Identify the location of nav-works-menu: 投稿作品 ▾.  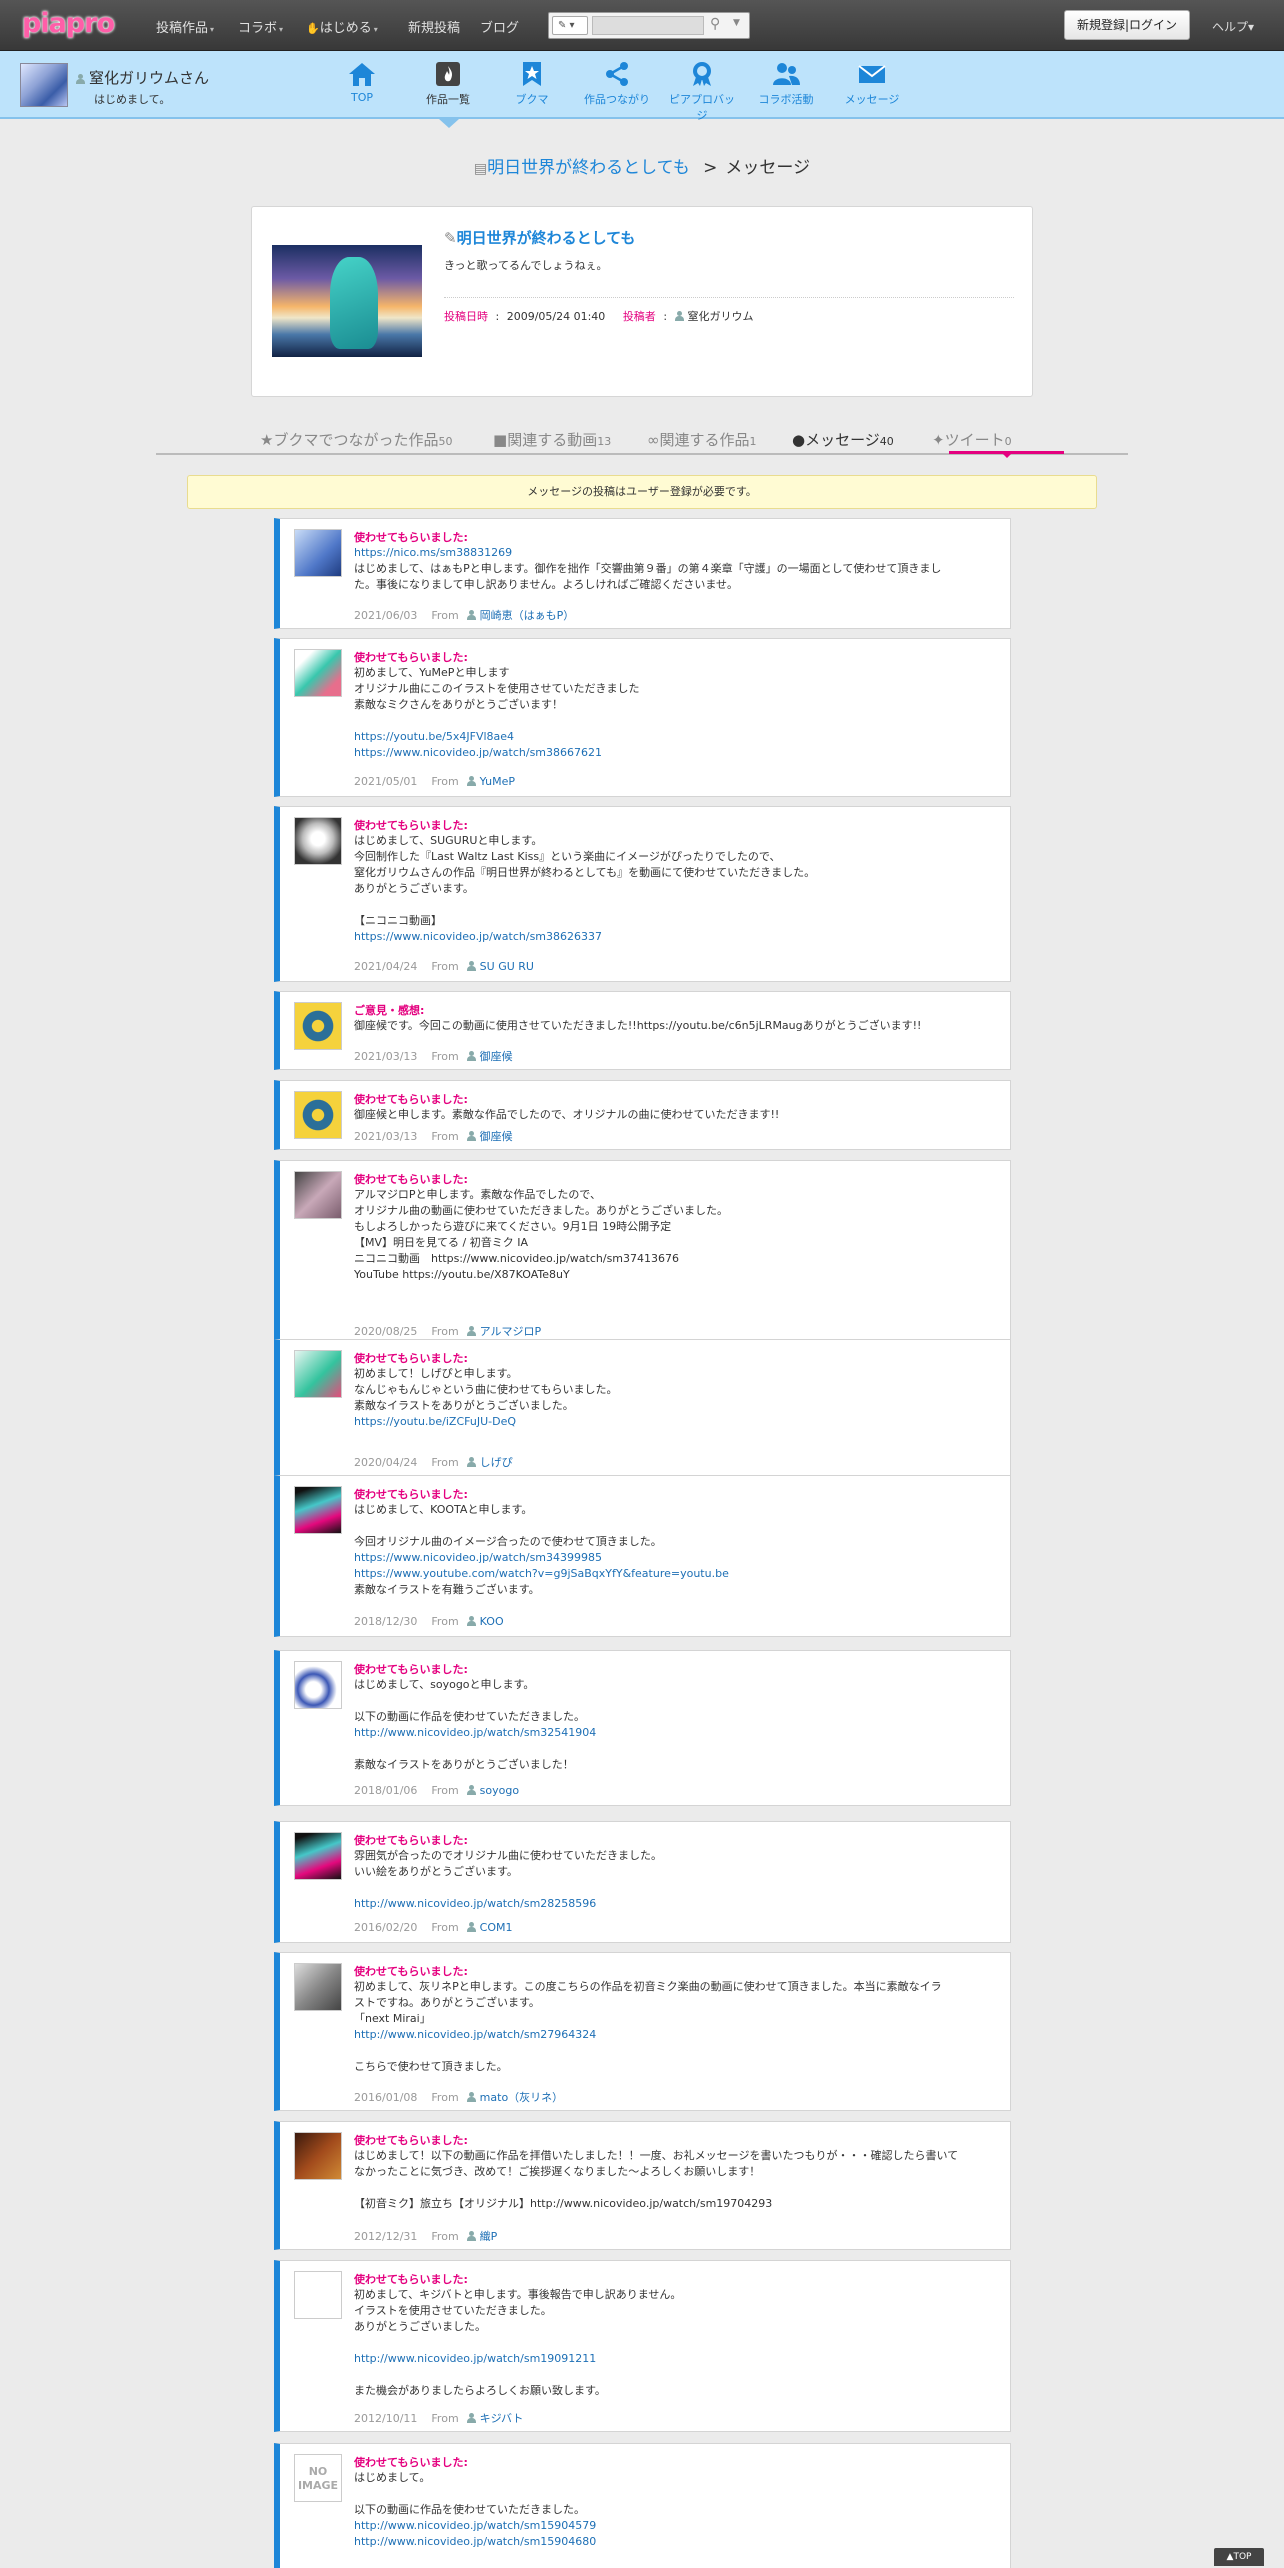
(185, 26).